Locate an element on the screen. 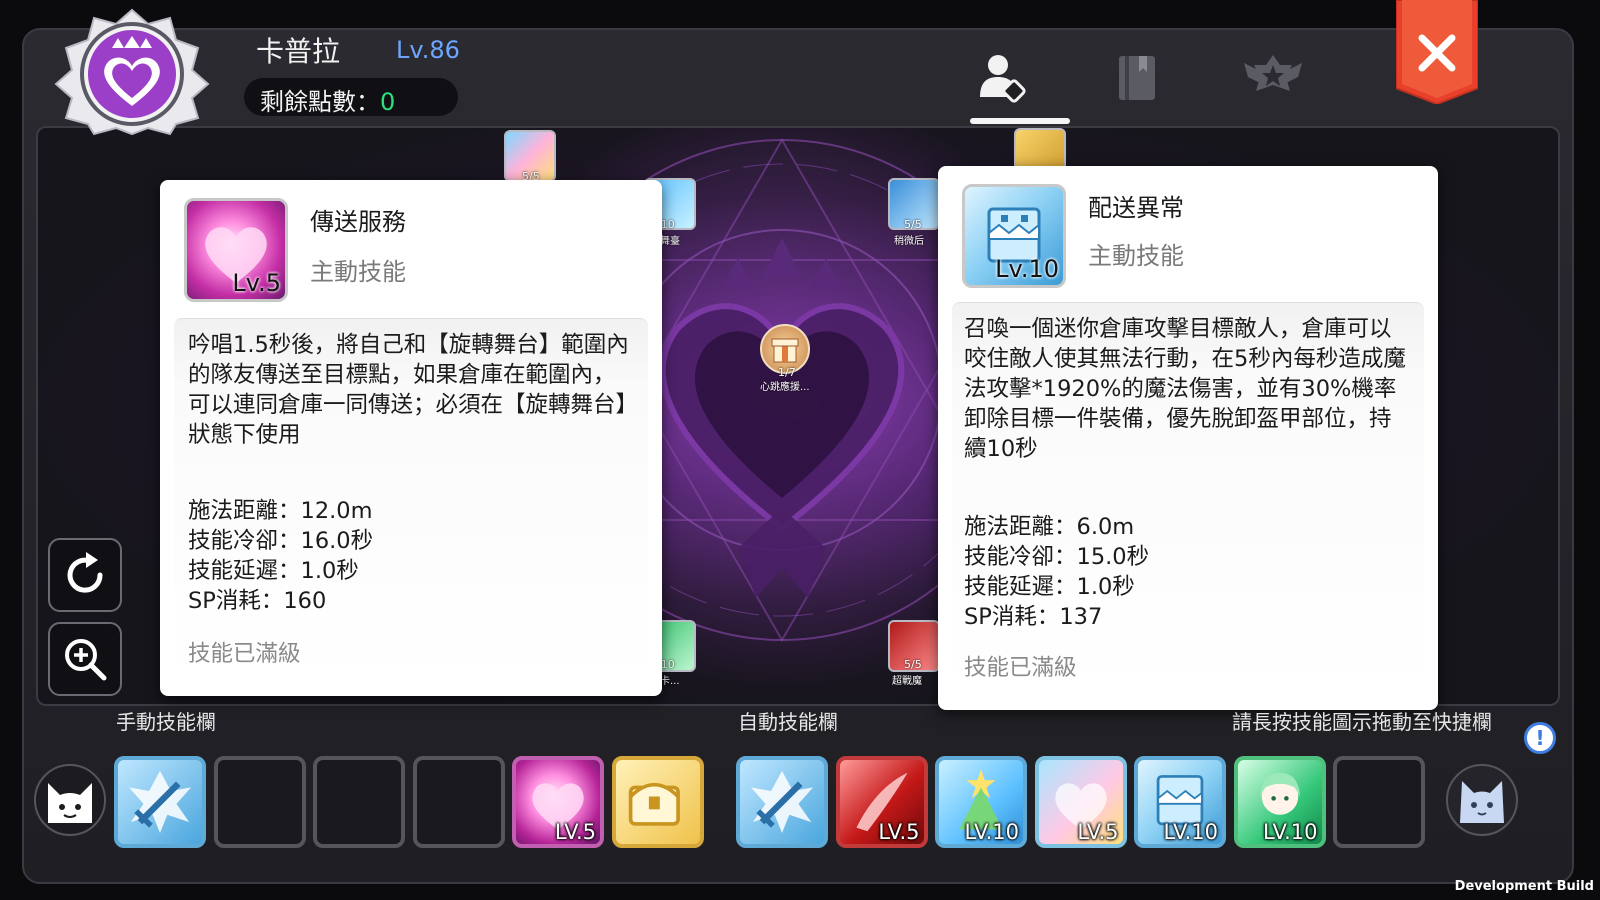  character-level: Lv.86 is located at coordinates (428, 50).